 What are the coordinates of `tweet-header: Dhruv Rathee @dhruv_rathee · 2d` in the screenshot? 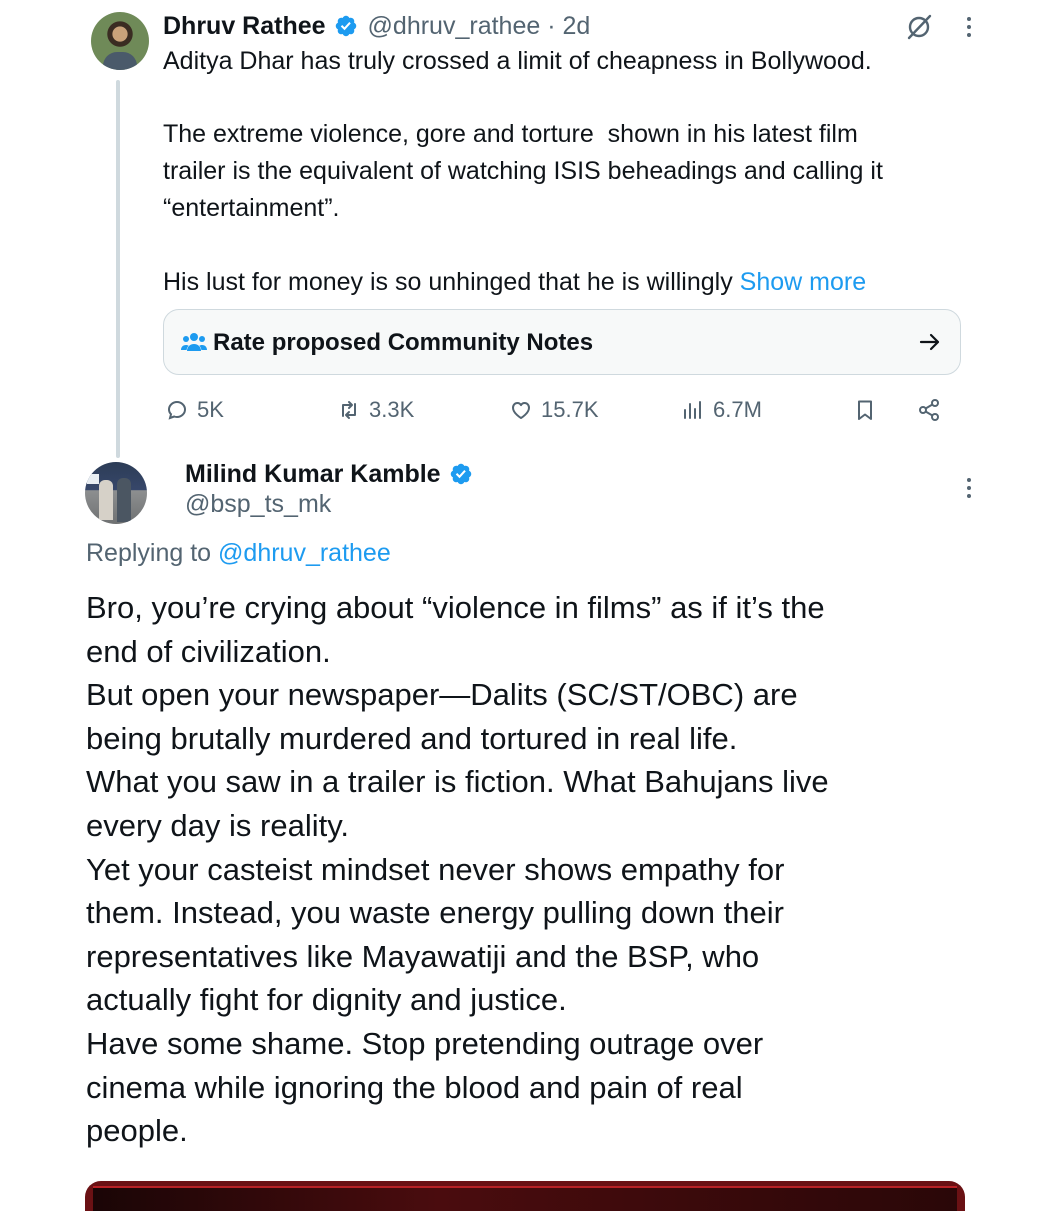 It's located at (376, 26).